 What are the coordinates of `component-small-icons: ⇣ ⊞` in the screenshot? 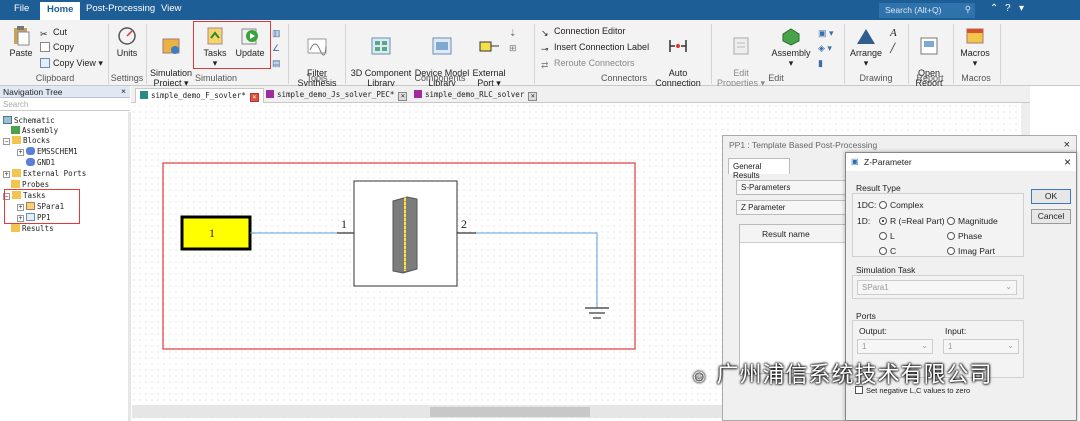 It's located at (513, 41).